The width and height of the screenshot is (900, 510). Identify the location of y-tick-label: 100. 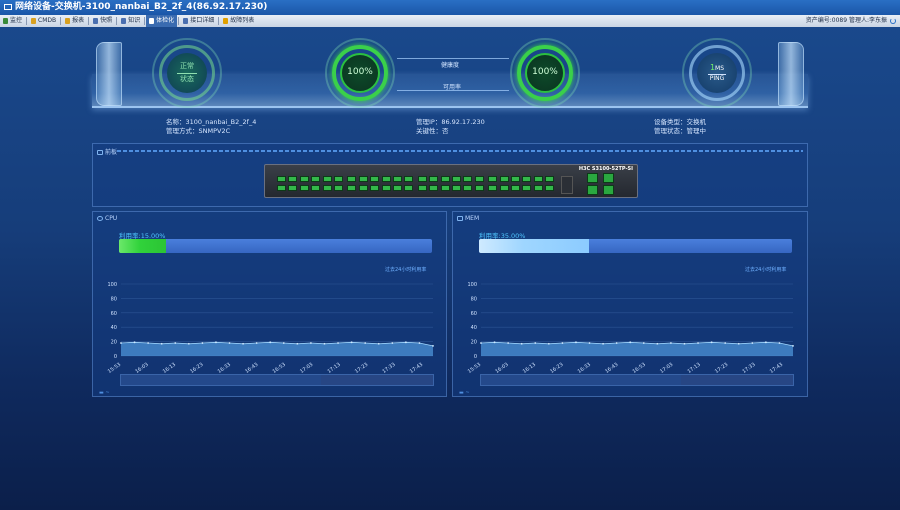
(112, 285).